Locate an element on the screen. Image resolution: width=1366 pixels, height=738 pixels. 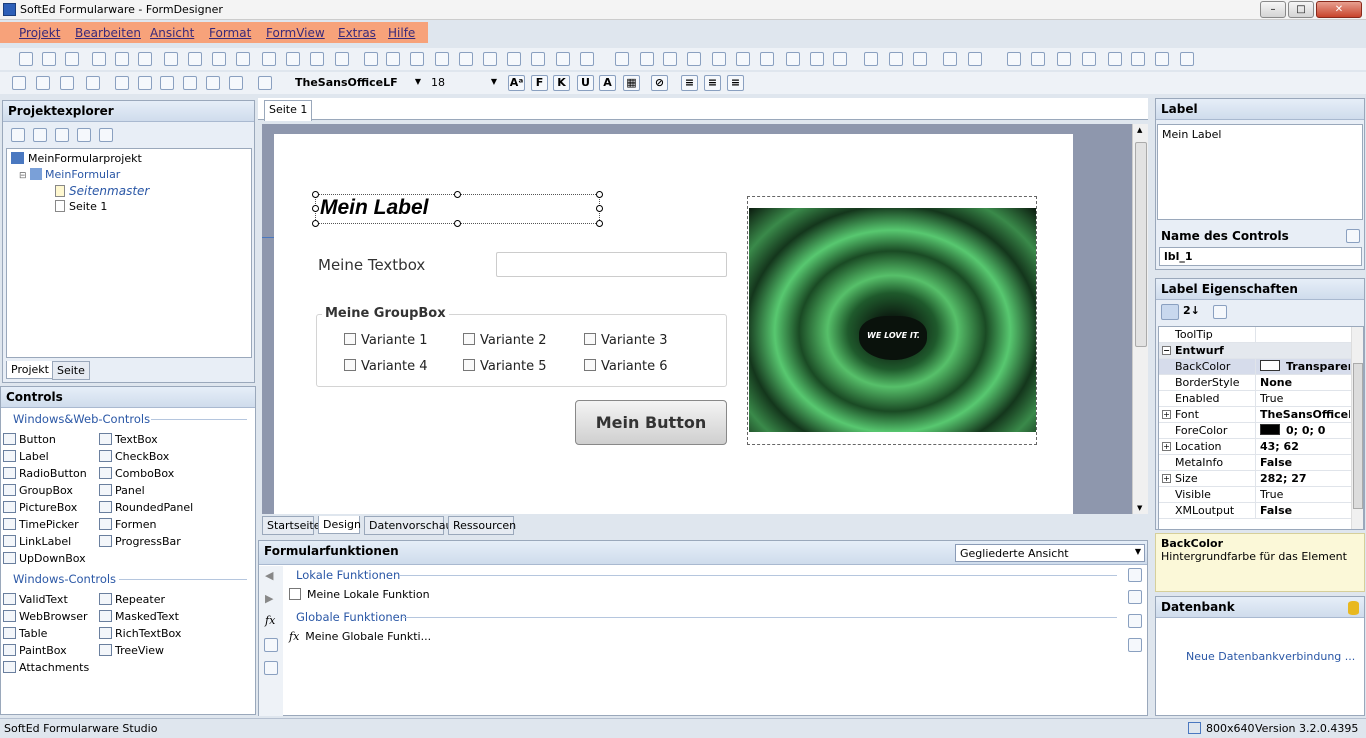
control-item: ComboBox is located at coordinates (136, 473).